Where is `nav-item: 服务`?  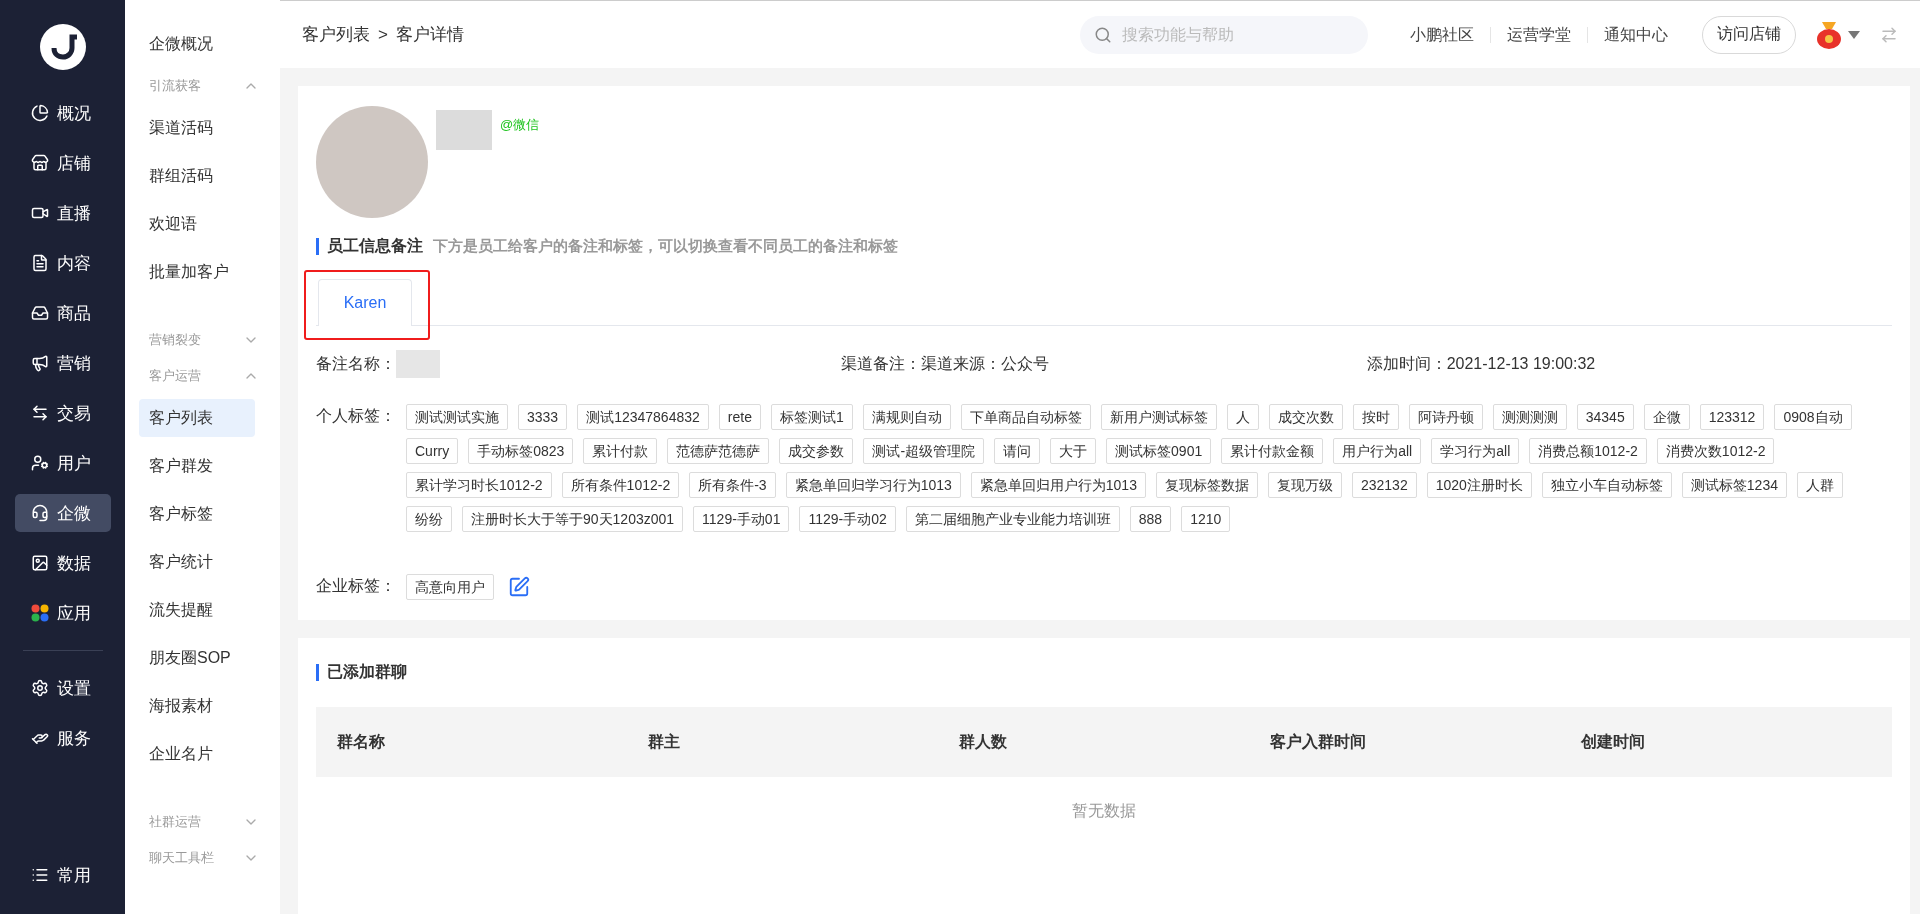 nav-item: 服务 is located at coordinates (62, 738).